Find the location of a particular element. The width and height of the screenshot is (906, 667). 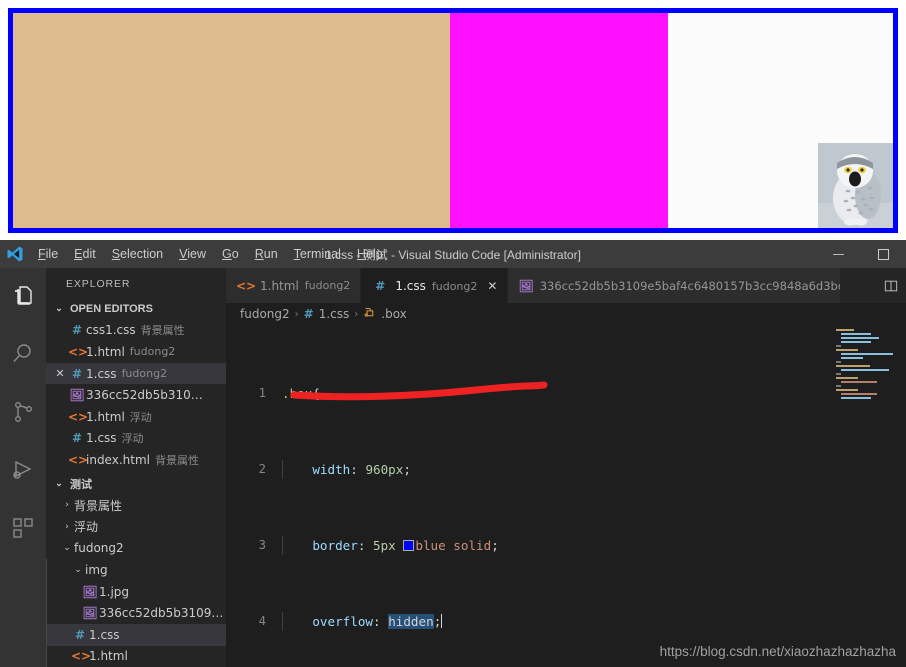

line-number: 1 is located at coordinates (262, 393).